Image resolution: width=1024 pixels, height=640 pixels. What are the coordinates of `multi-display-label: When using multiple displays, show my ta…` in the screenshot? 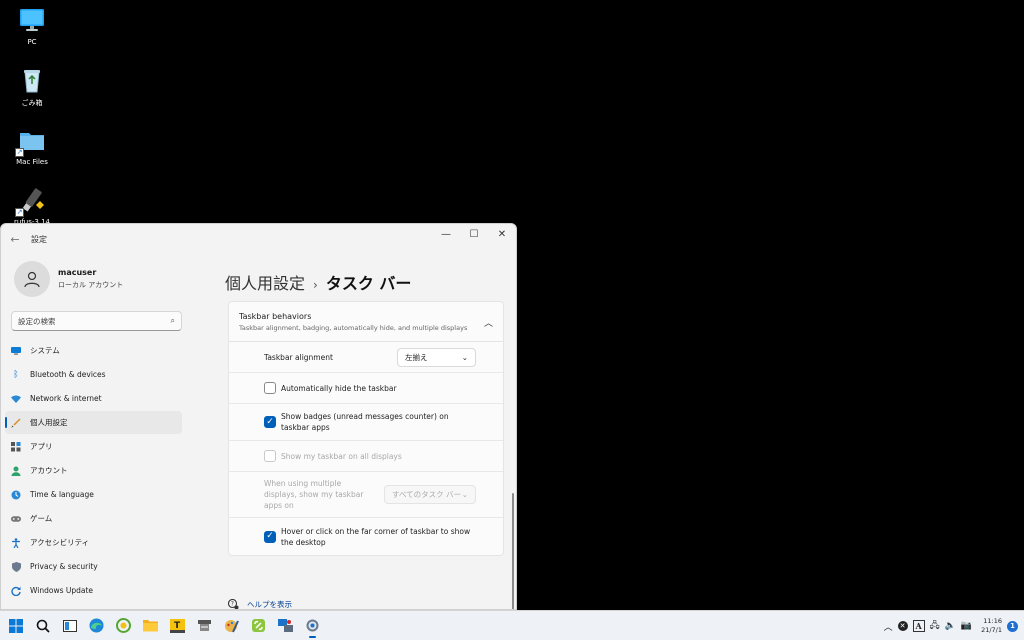 It's located at (314, 494).